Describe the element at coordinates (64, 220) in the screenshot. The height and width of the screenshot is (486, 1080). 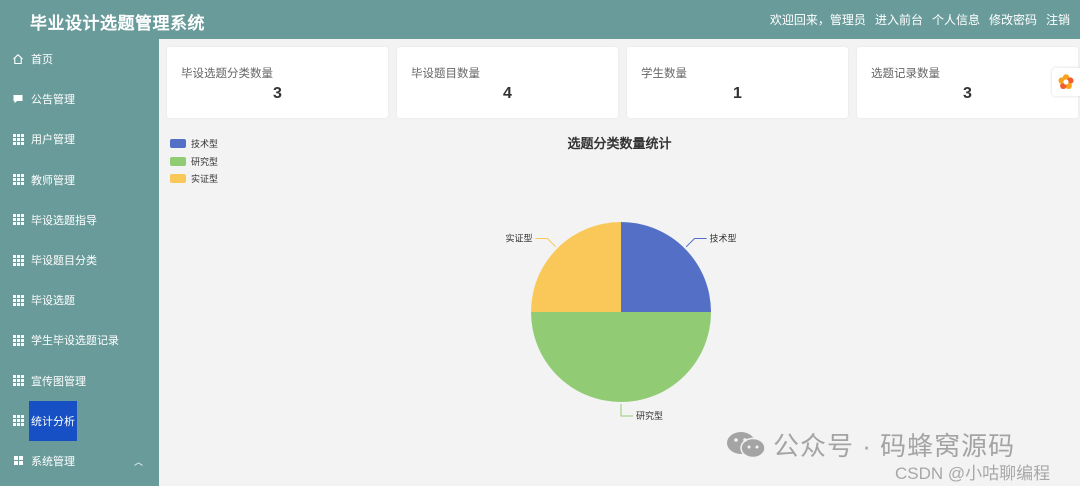
I see `sidebar-item-label: 毕设选题指导` at that location.